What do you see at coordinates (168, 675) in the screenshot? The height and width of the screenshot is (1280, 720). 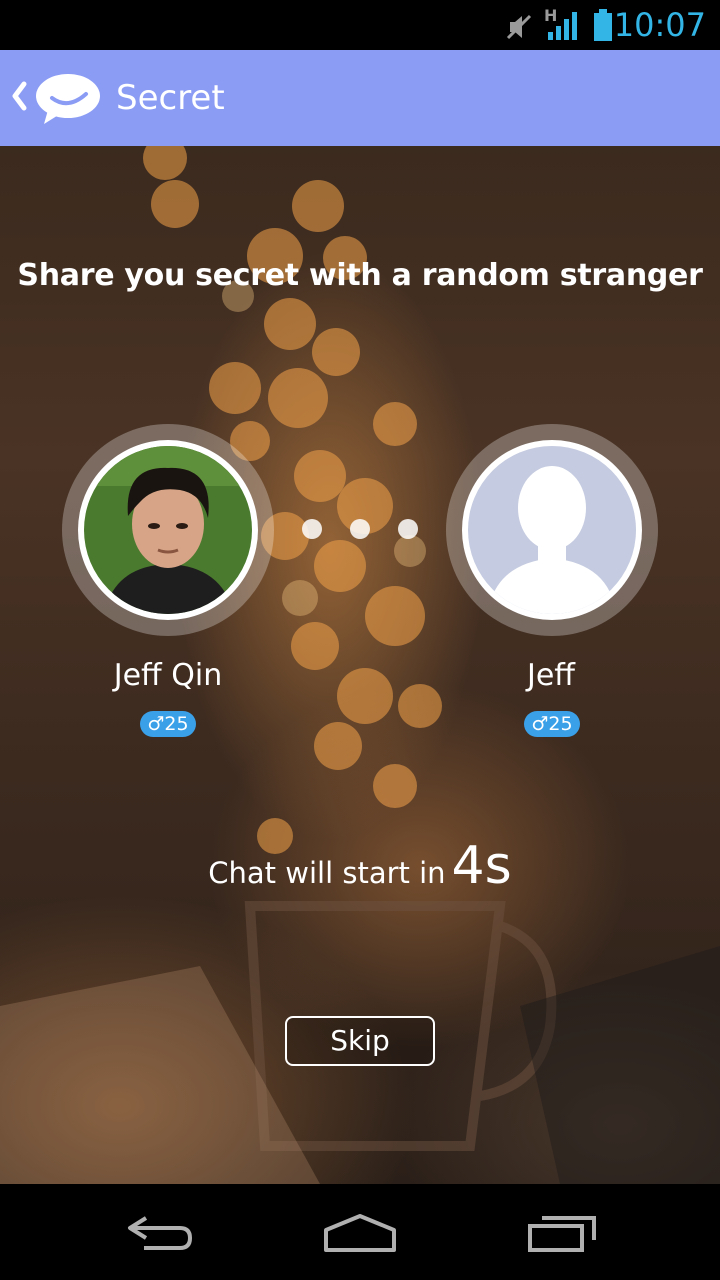 I see `my-name: Jeff Qin` at bounding box center [168, 675].